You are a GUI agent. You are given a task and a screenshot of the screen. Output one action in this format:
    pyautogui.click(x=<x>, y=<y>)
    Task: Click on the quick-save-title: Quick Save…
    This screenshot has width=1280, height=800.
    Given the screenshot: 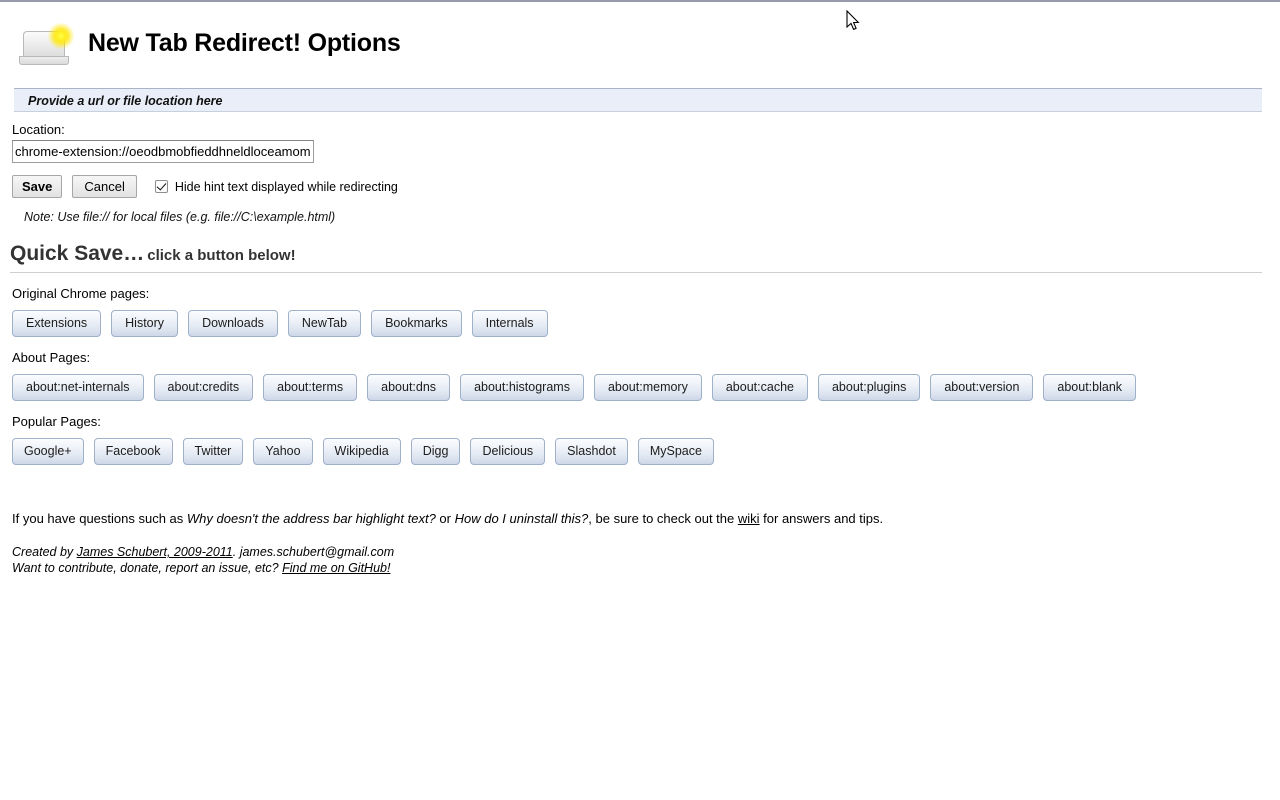 What is the action you would take?
    pyautogui.click(x=77, y=253)
    